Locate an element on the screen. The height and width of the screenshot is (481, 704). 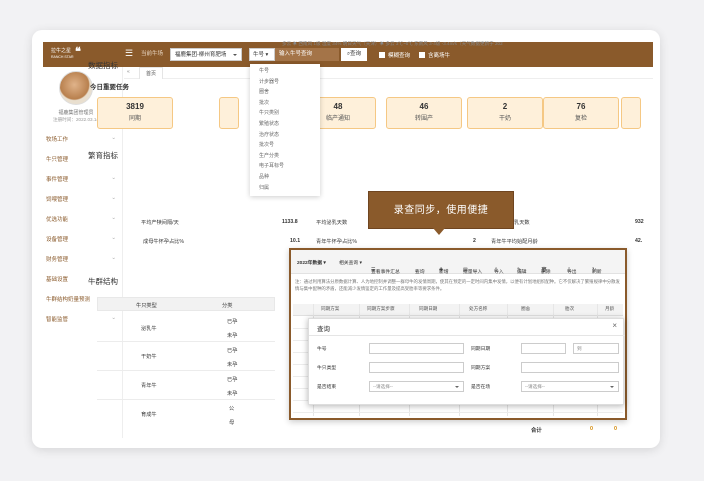
dropdown-option: 计步器号 is located at coordinates (285, 82).